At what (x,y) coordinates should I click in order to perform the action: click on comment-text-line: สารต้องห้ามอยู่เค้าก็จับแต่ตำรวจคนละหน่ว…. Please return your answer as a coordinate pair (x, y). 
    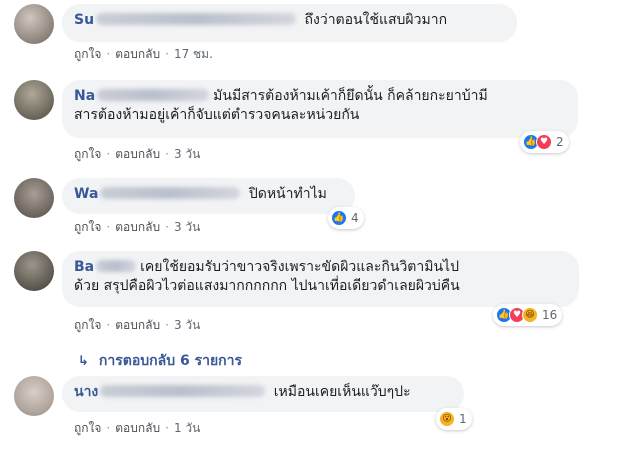
    Looking at the image, I should click on (217, 115).